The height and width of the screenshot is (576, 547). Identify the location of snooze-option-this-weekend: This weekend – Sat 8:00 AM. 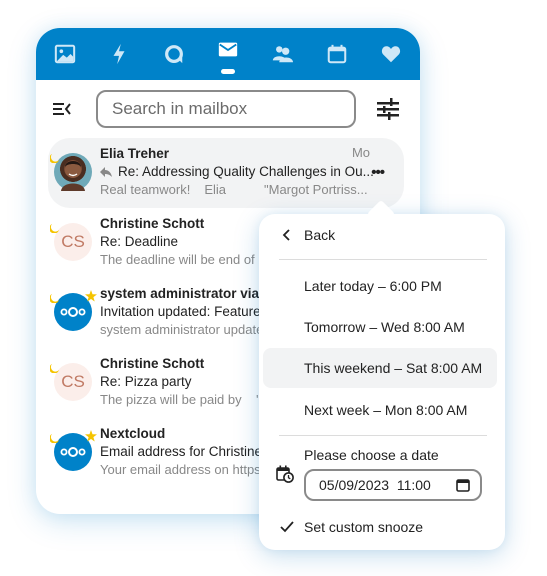
(380, 368).